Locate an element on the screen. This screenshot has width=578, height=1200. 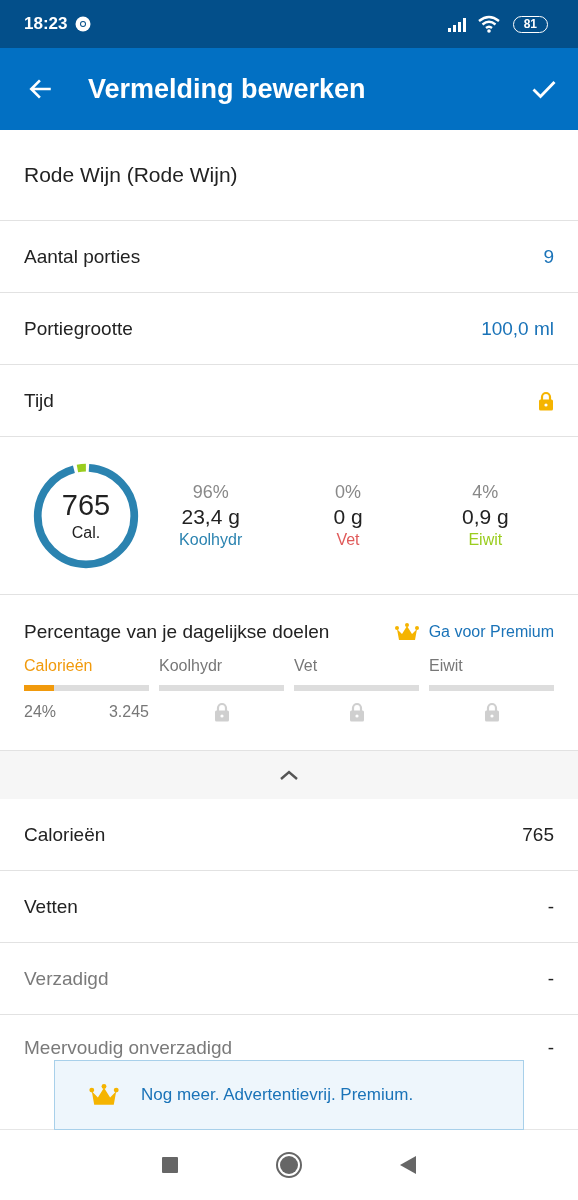
macro-percent: 4% is located at coordinates (485, 492).